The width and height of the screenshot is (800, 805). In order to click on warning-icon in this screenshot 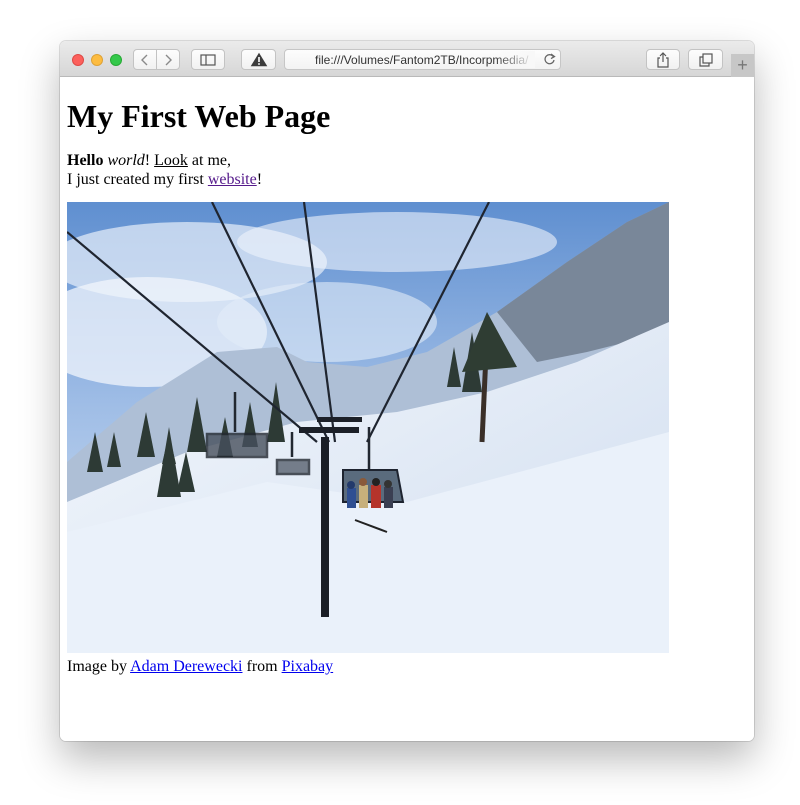, I will do `click(258, 59)`.